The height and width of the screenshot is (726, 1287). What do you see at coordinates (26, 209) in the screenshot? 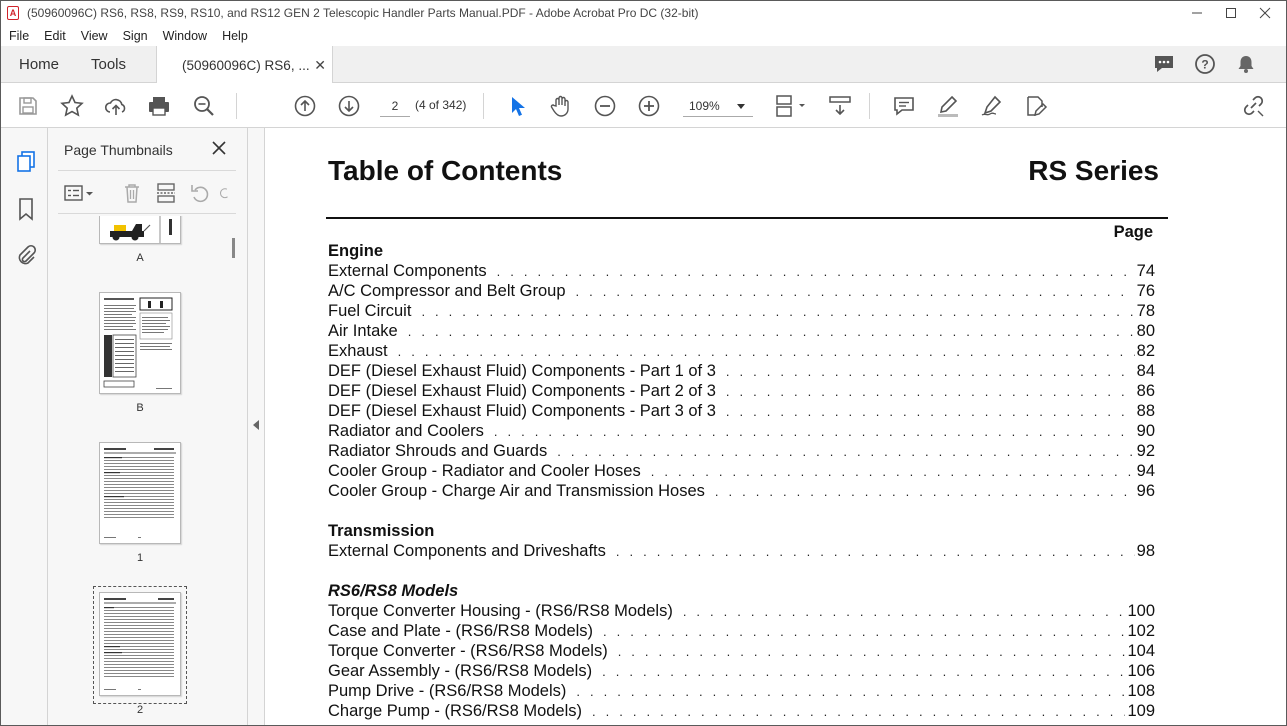
I see `bookmarks-icon` at bounding box center [26, 209].